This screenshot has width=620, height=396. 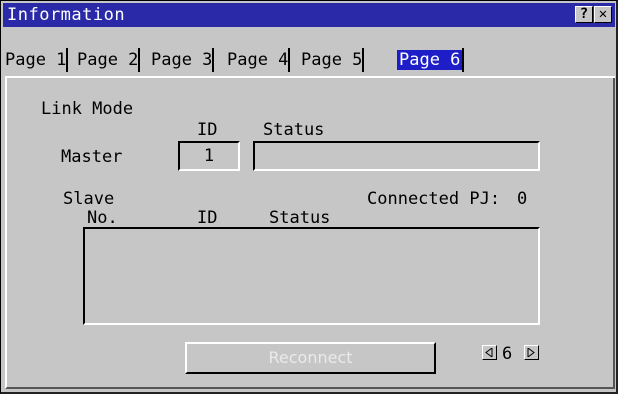 What do you see at coordinates (309, 15) in the screenshot?
I see `title-bar: Information ? ✕` at bounding box center [309, 15].